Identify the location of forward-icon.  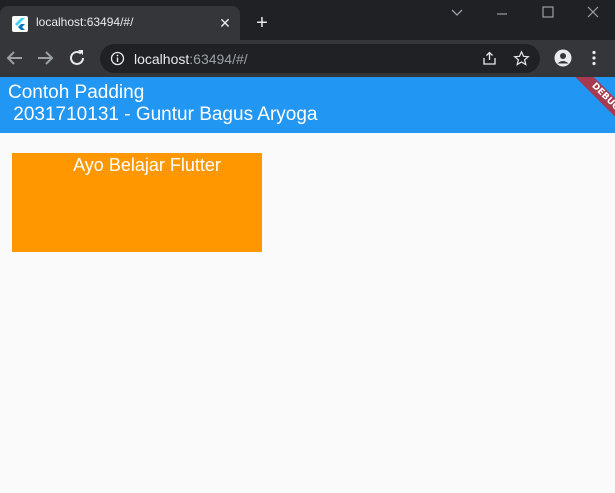
(45, 58).